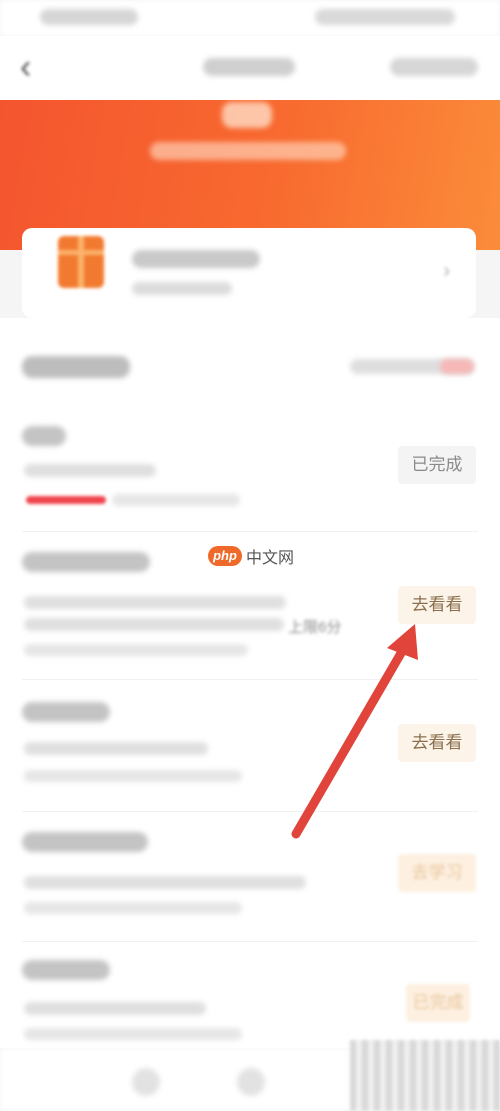 The width and height of the screenshot is (500, 1111). What do you see at coordinates (182, 288) in the screenshot?
I see `gift-subtitle` at bounding box center [182, 288].